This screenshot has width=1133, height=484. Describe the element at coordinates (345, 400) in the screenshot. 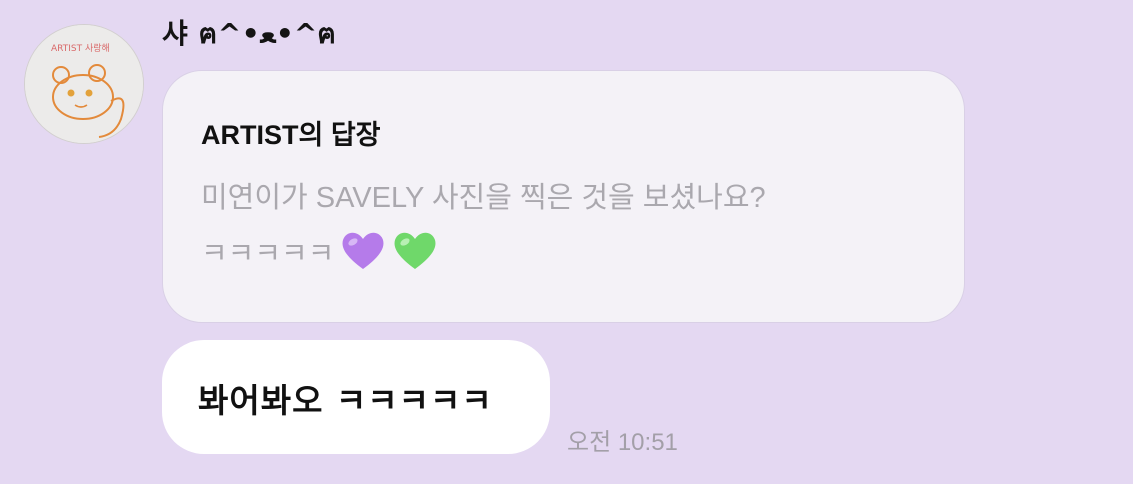

I see `message-text: 봐어봐오 ㅋㅋㅋㅋㅋ` at that location.